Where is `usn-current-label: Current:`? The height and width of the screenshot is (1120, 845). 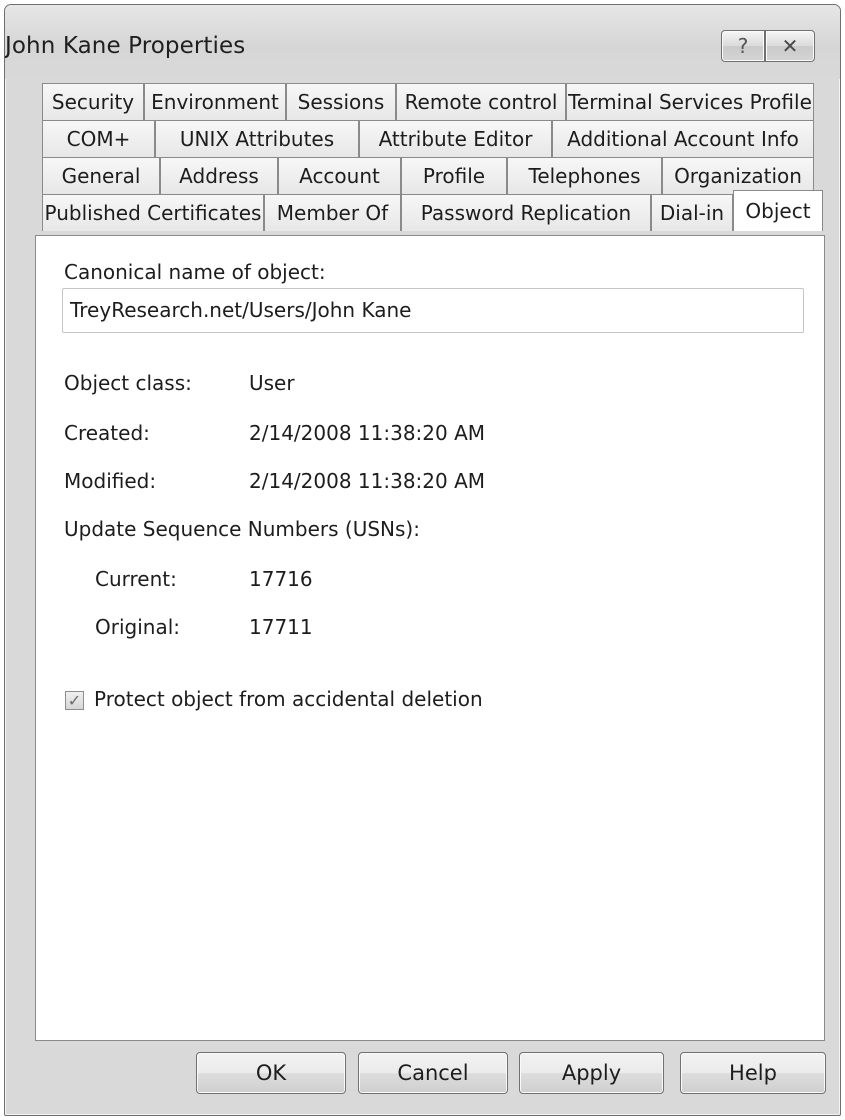
usn-current-label: Current: is located at coordinates (136, 579).